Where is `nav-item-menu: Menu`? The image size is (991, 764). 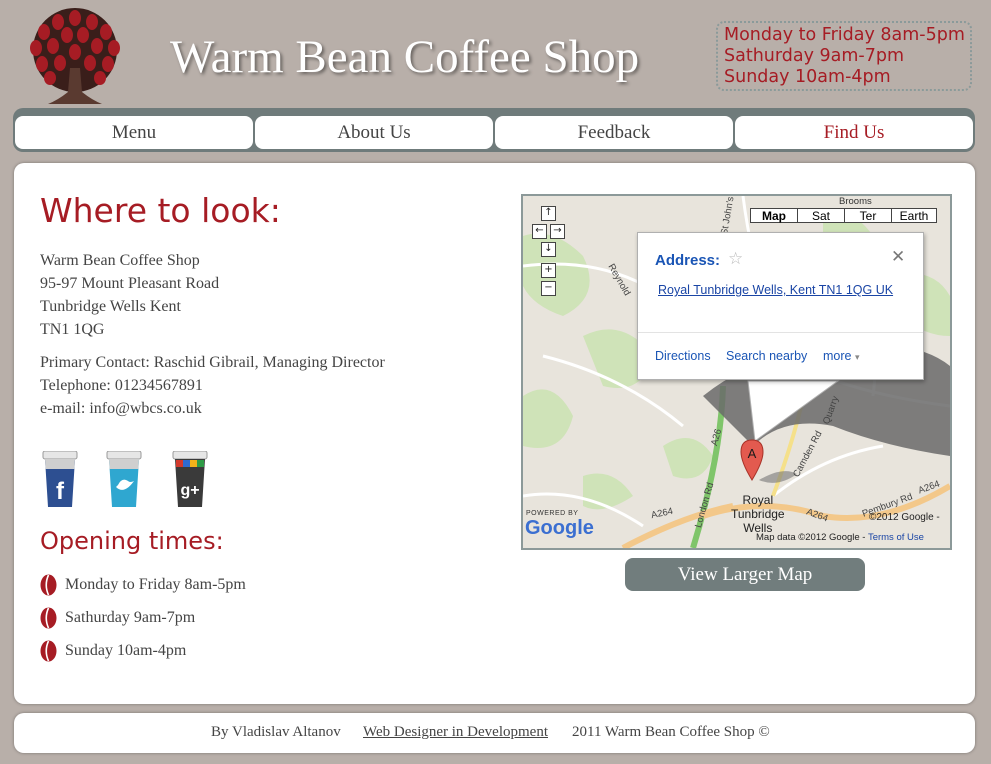 nav-item-menu: Menu is located at coordinates (134, 132).